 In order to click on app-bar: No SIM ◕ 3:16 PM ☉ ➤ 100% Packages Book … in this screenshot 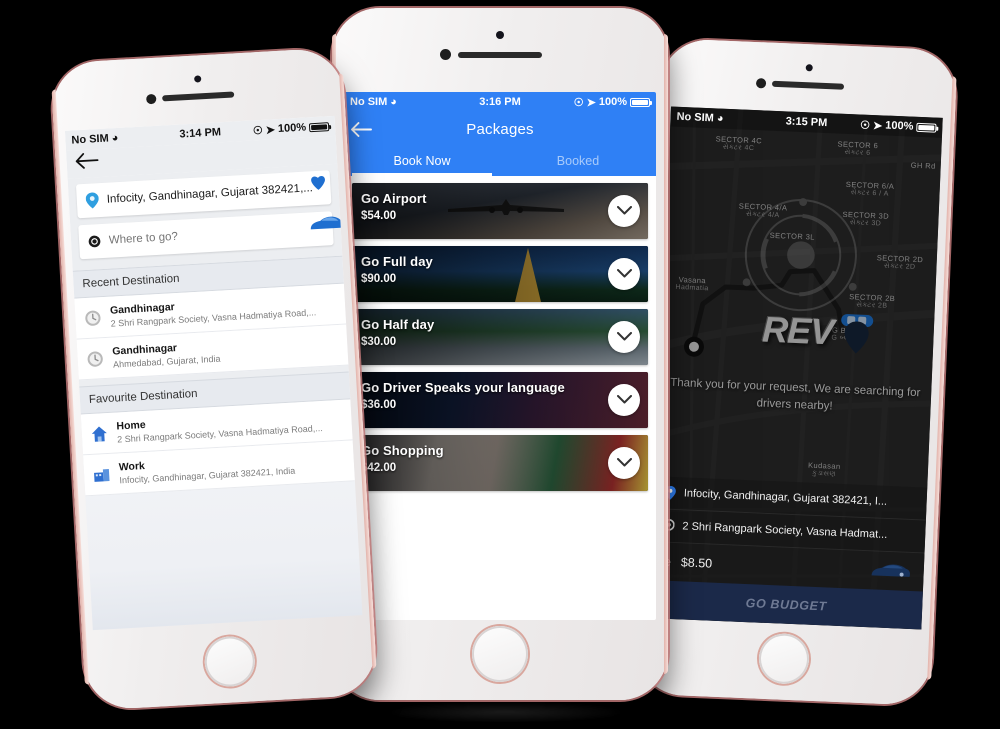, I will do `click(500, 134)`.